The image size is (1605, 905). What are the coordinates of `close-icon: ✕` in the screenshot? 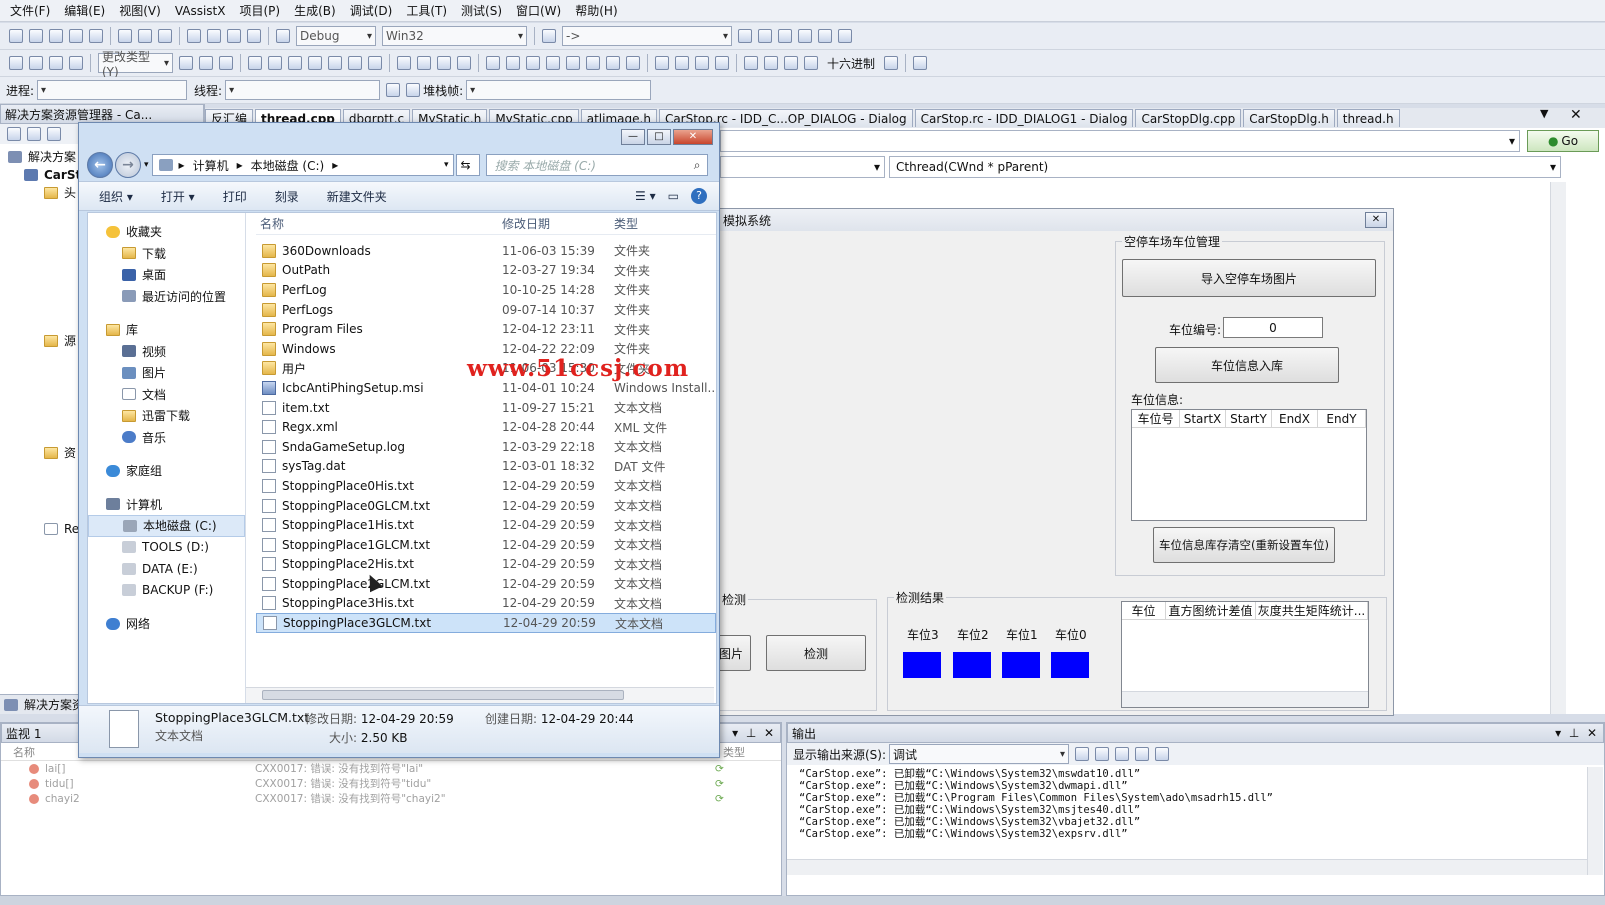 It's located at (693, 137).